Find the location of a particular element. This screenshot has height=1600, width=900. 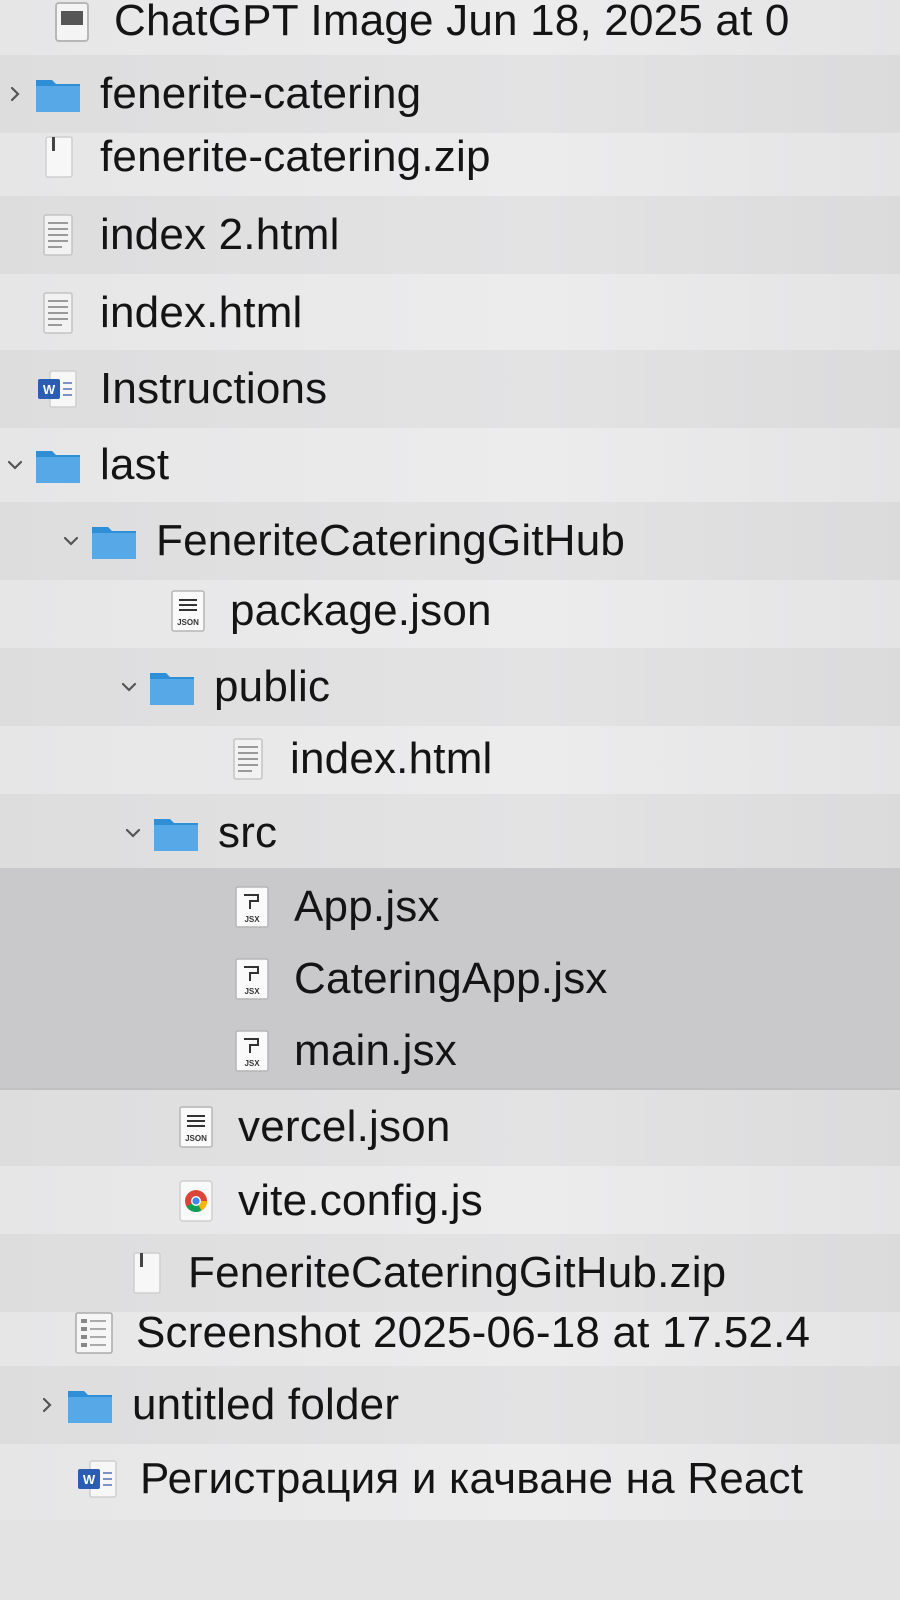

file-row-package-json: JSON package.json is located at coordinates (450, 611).